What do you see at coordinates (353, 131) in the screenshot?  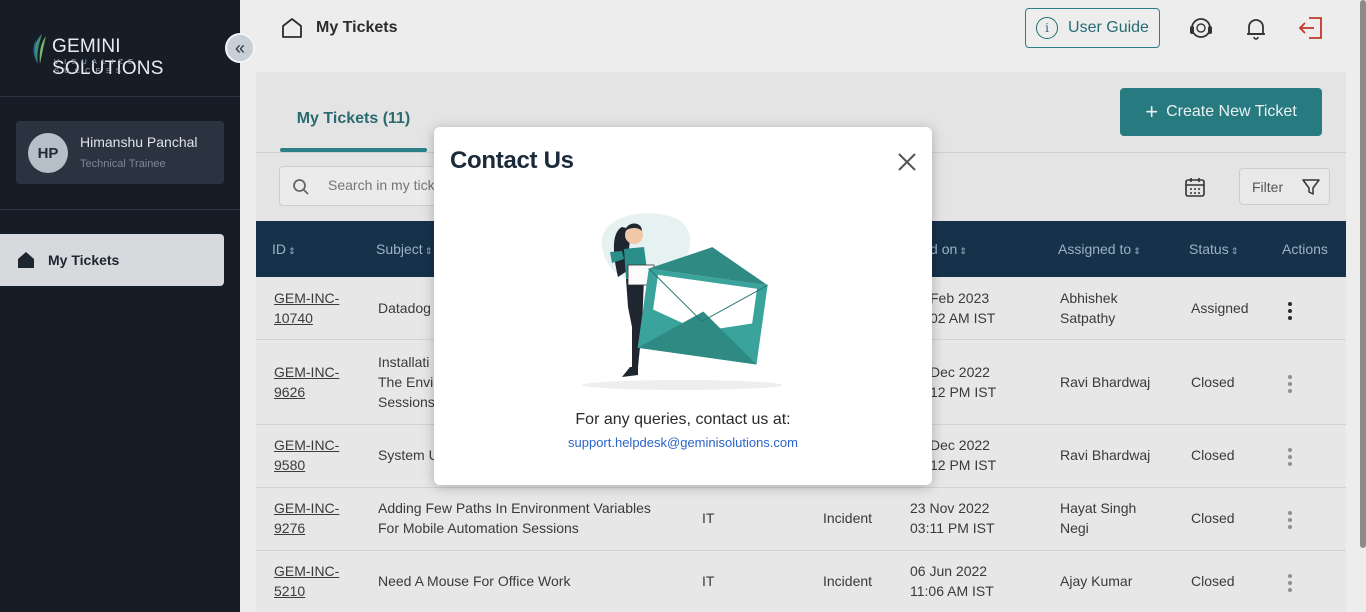 I see `tab-my-tickets: My Tickets (11)` at bounding box center [353, 131].